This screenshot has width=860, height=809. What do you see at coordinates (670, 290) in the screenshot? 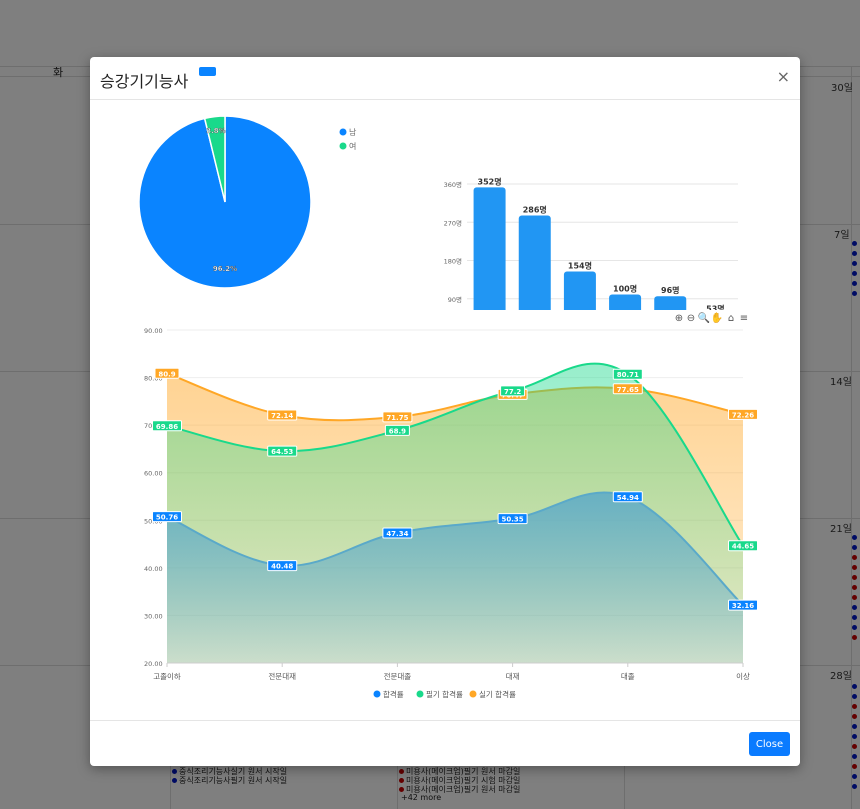
I see `bar-data-label: 96명` at bounding box center [670, 290].